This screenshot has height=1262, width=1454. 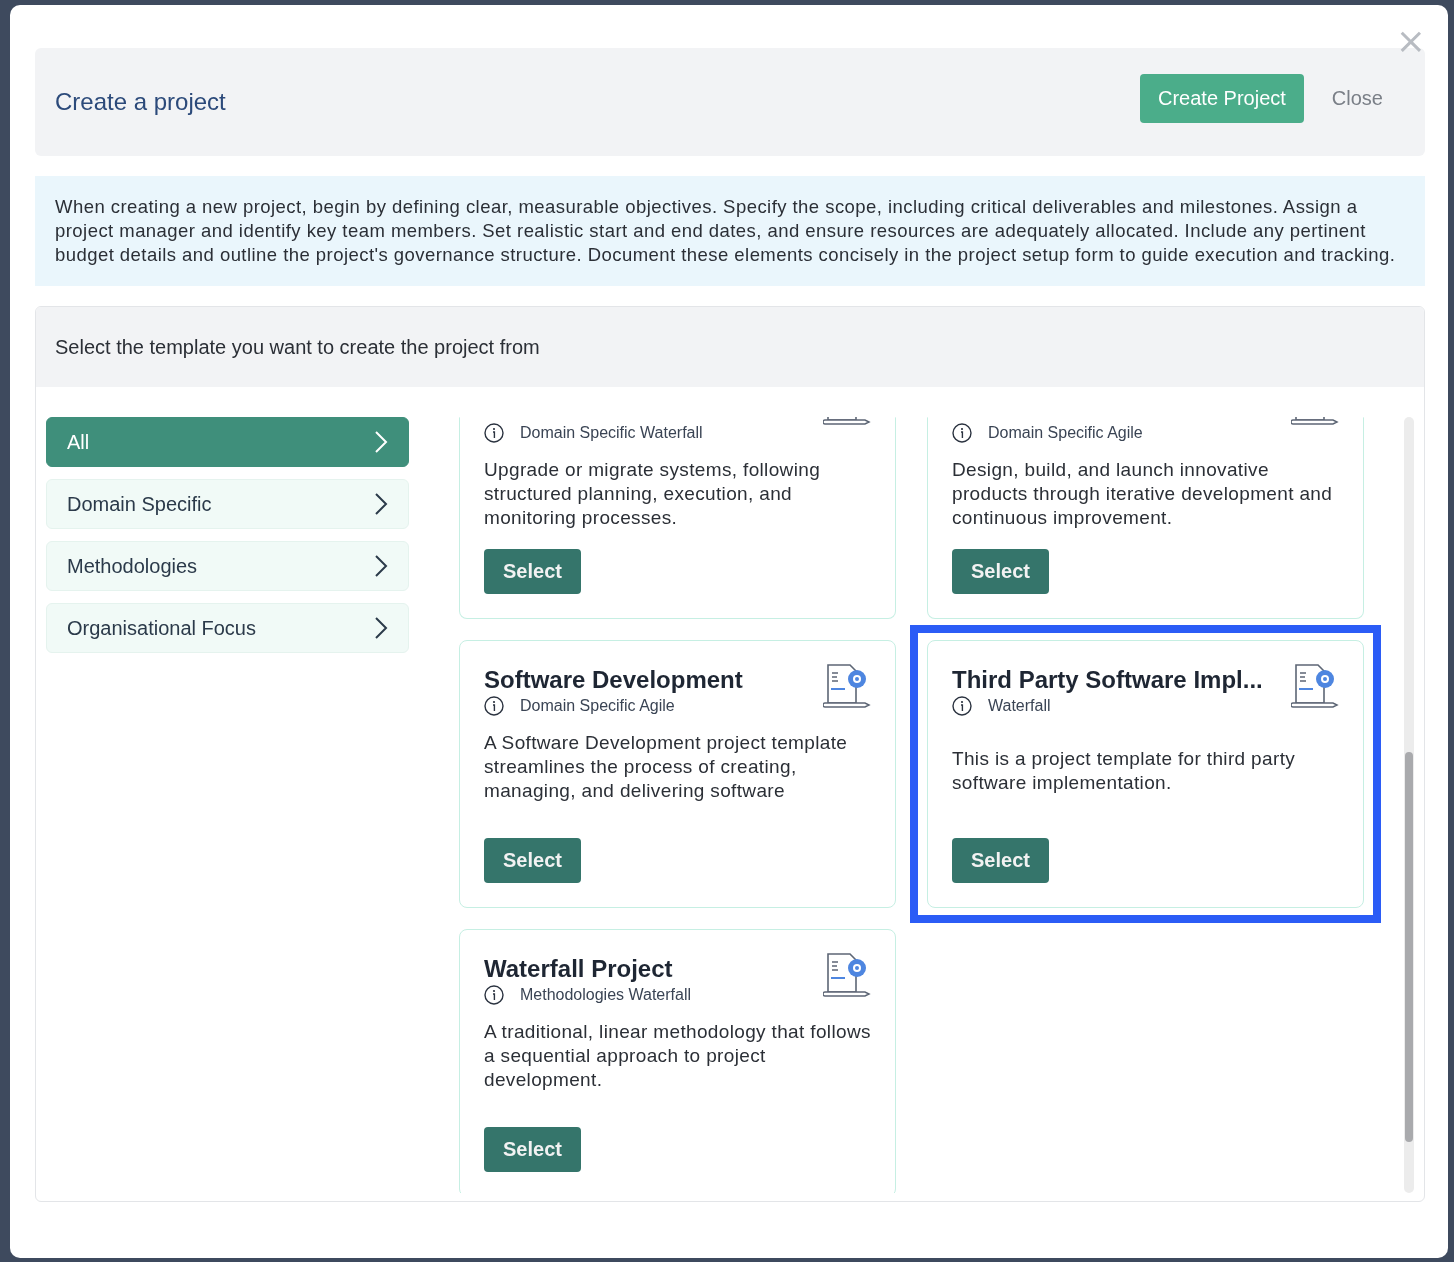 I want to click on category-item: All, so click(x=227, y=442).